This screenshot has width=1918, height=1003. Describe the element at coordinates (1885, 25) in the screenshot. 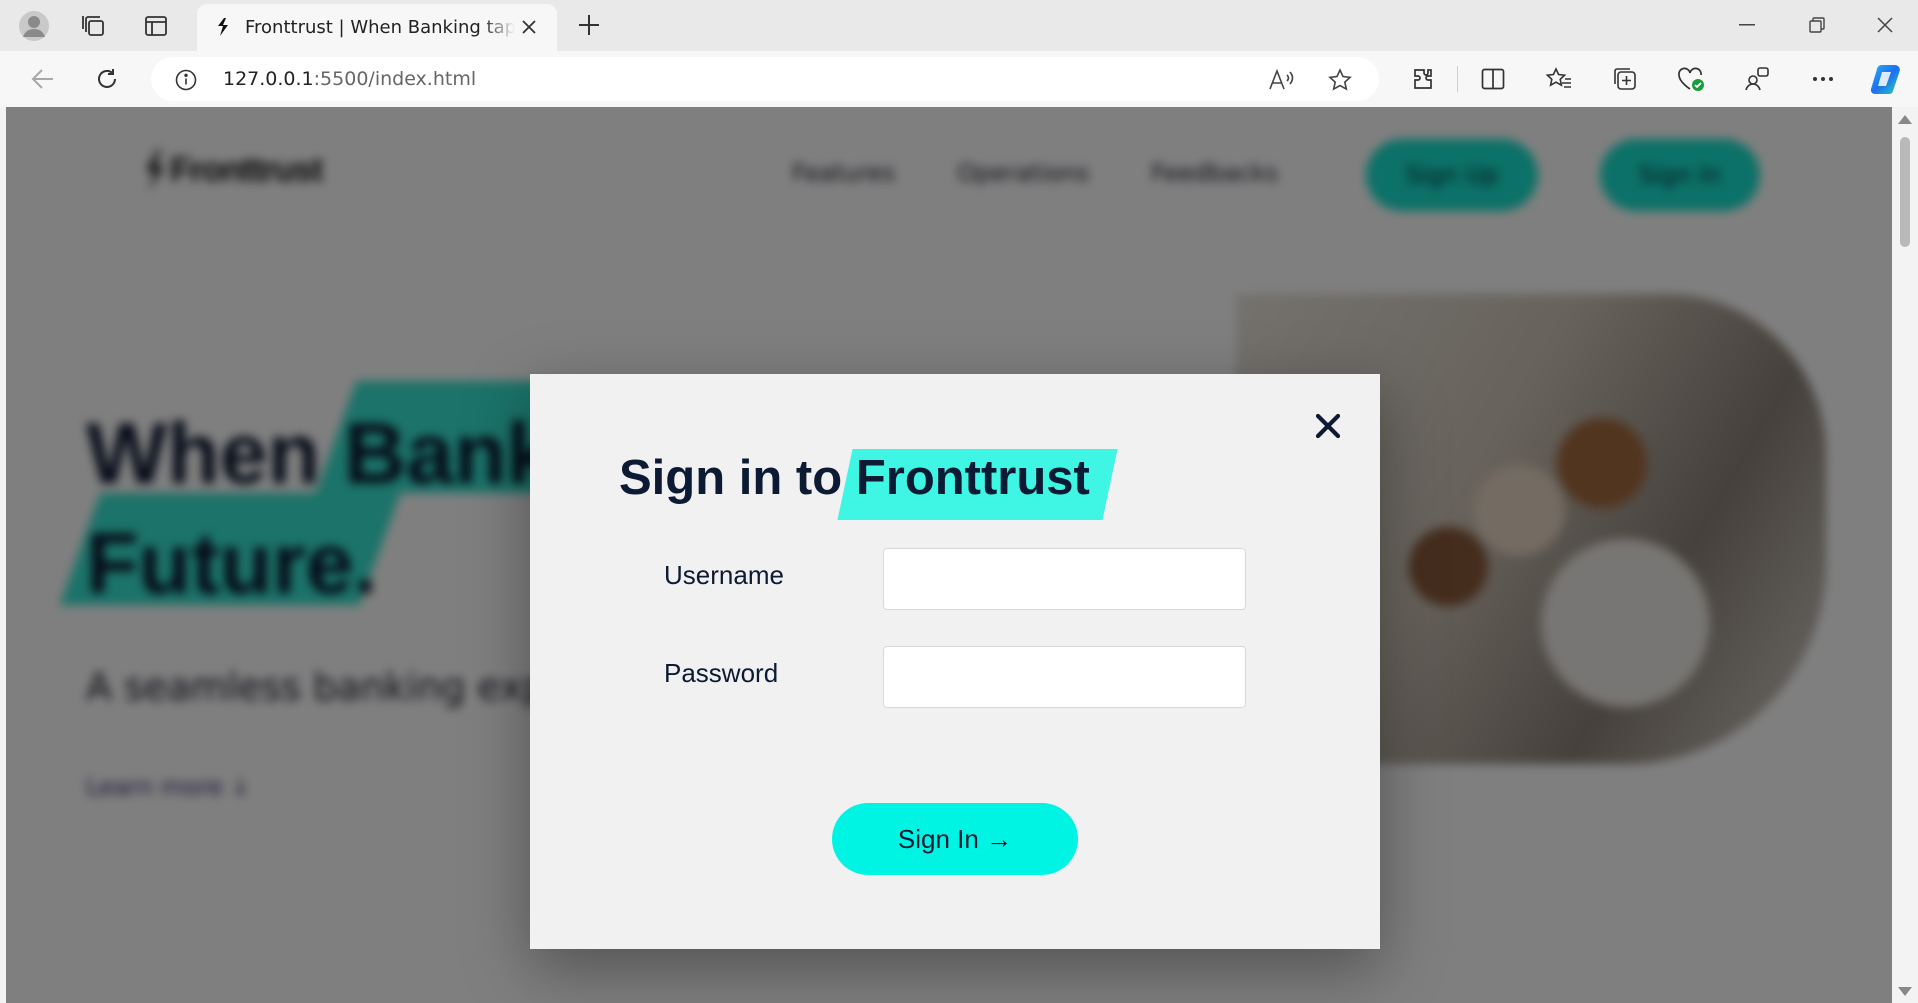

I see `close-window-icon` at that location.